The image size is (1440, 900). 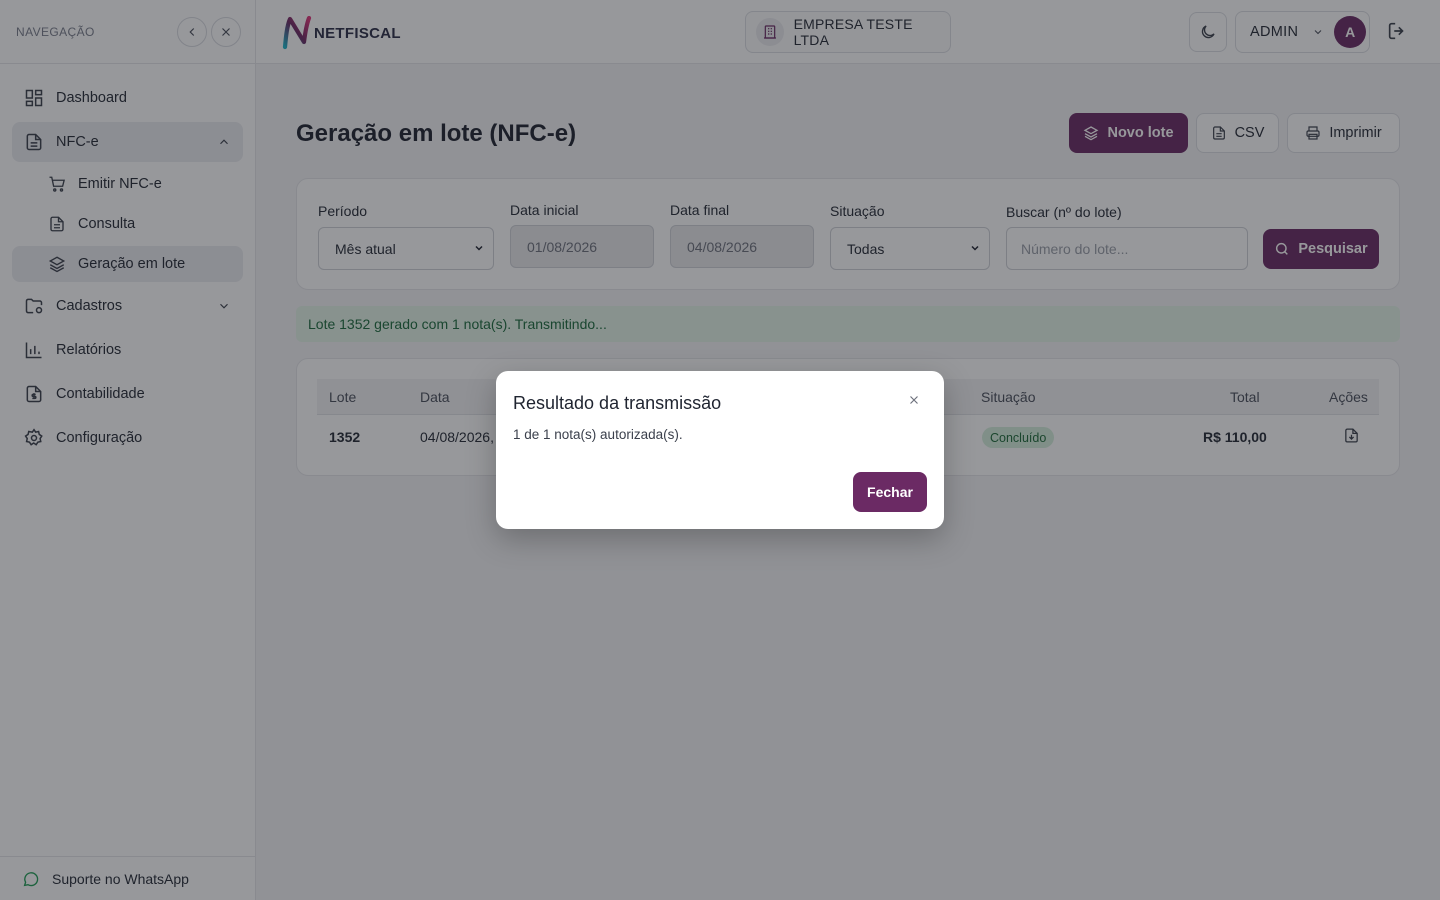 I want to click on dialog-title: Resultado da transmissão, so click(x=617, y=403).